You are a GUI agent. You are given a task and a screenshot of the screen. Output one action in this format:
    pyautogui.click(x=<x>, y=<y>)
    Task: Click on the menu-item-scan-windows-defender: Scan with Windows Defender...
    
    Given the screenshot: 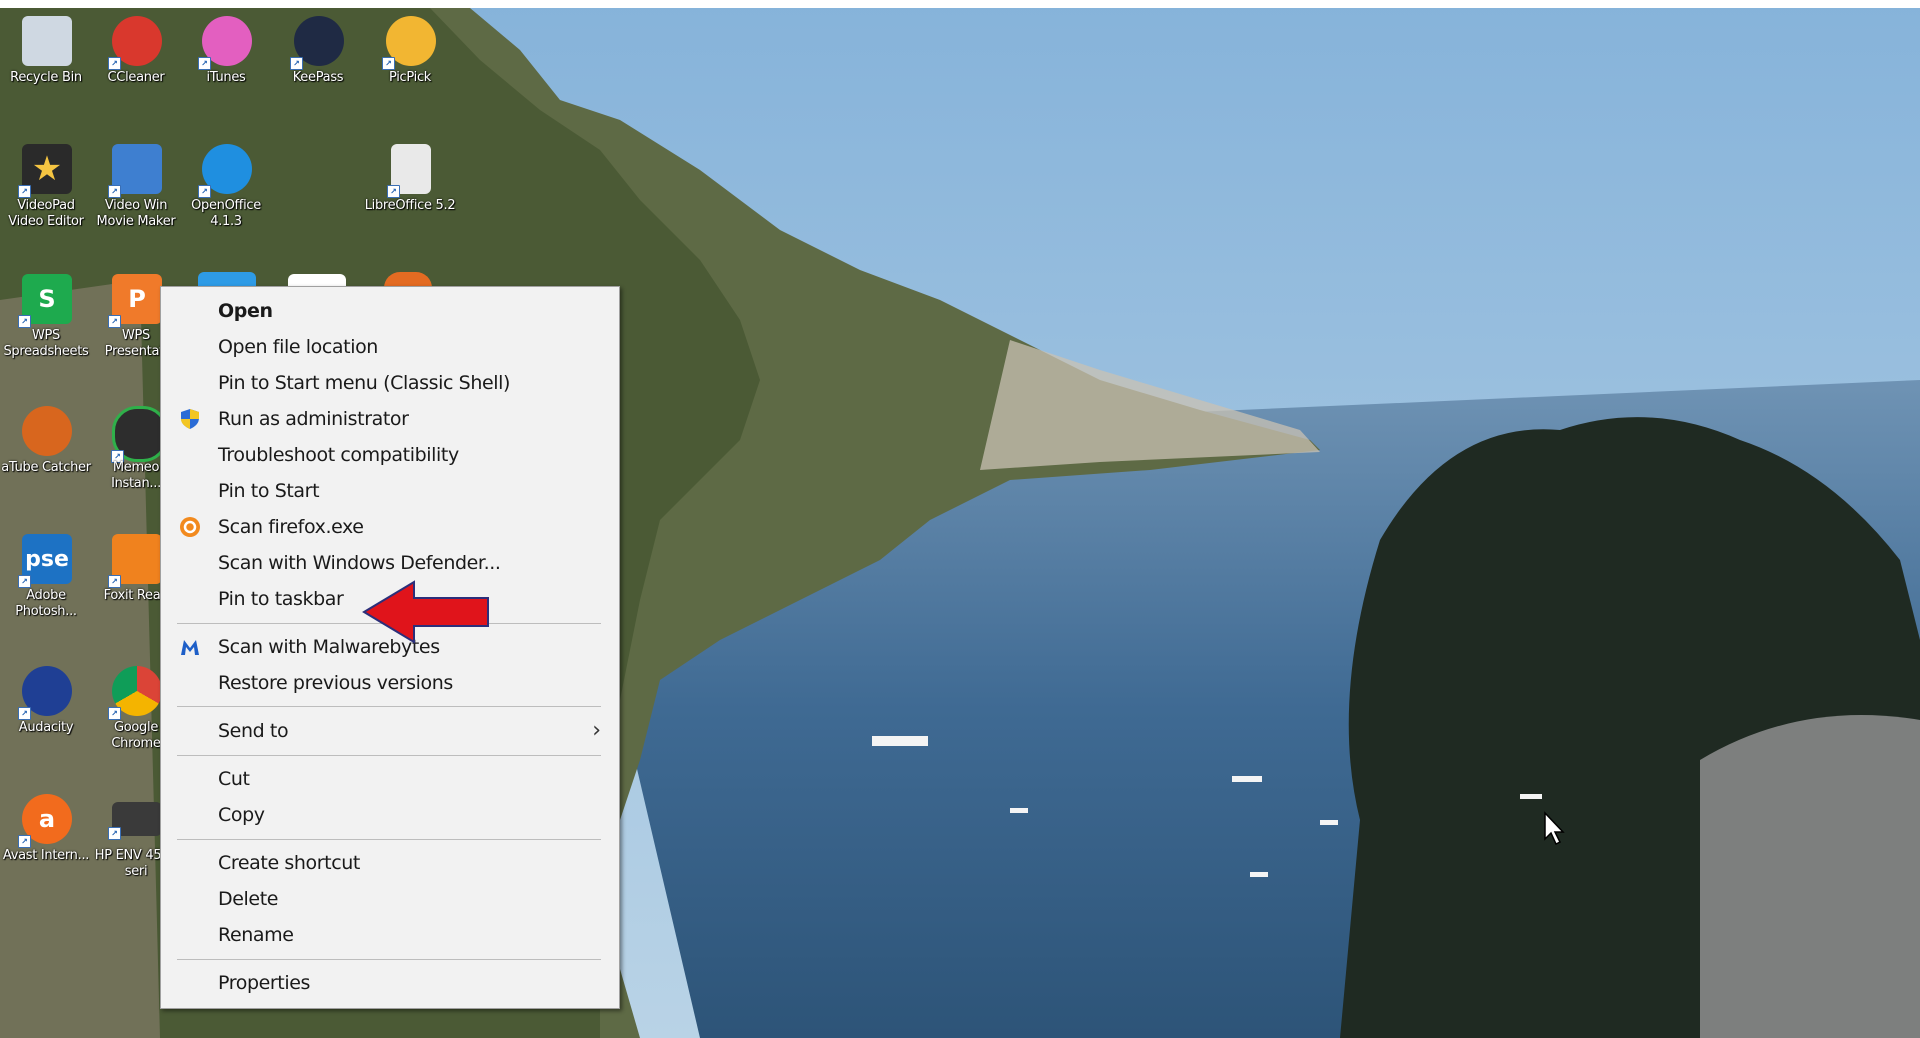 What is the action you would take?
    pyautogui.click(x=390, y=562)
    